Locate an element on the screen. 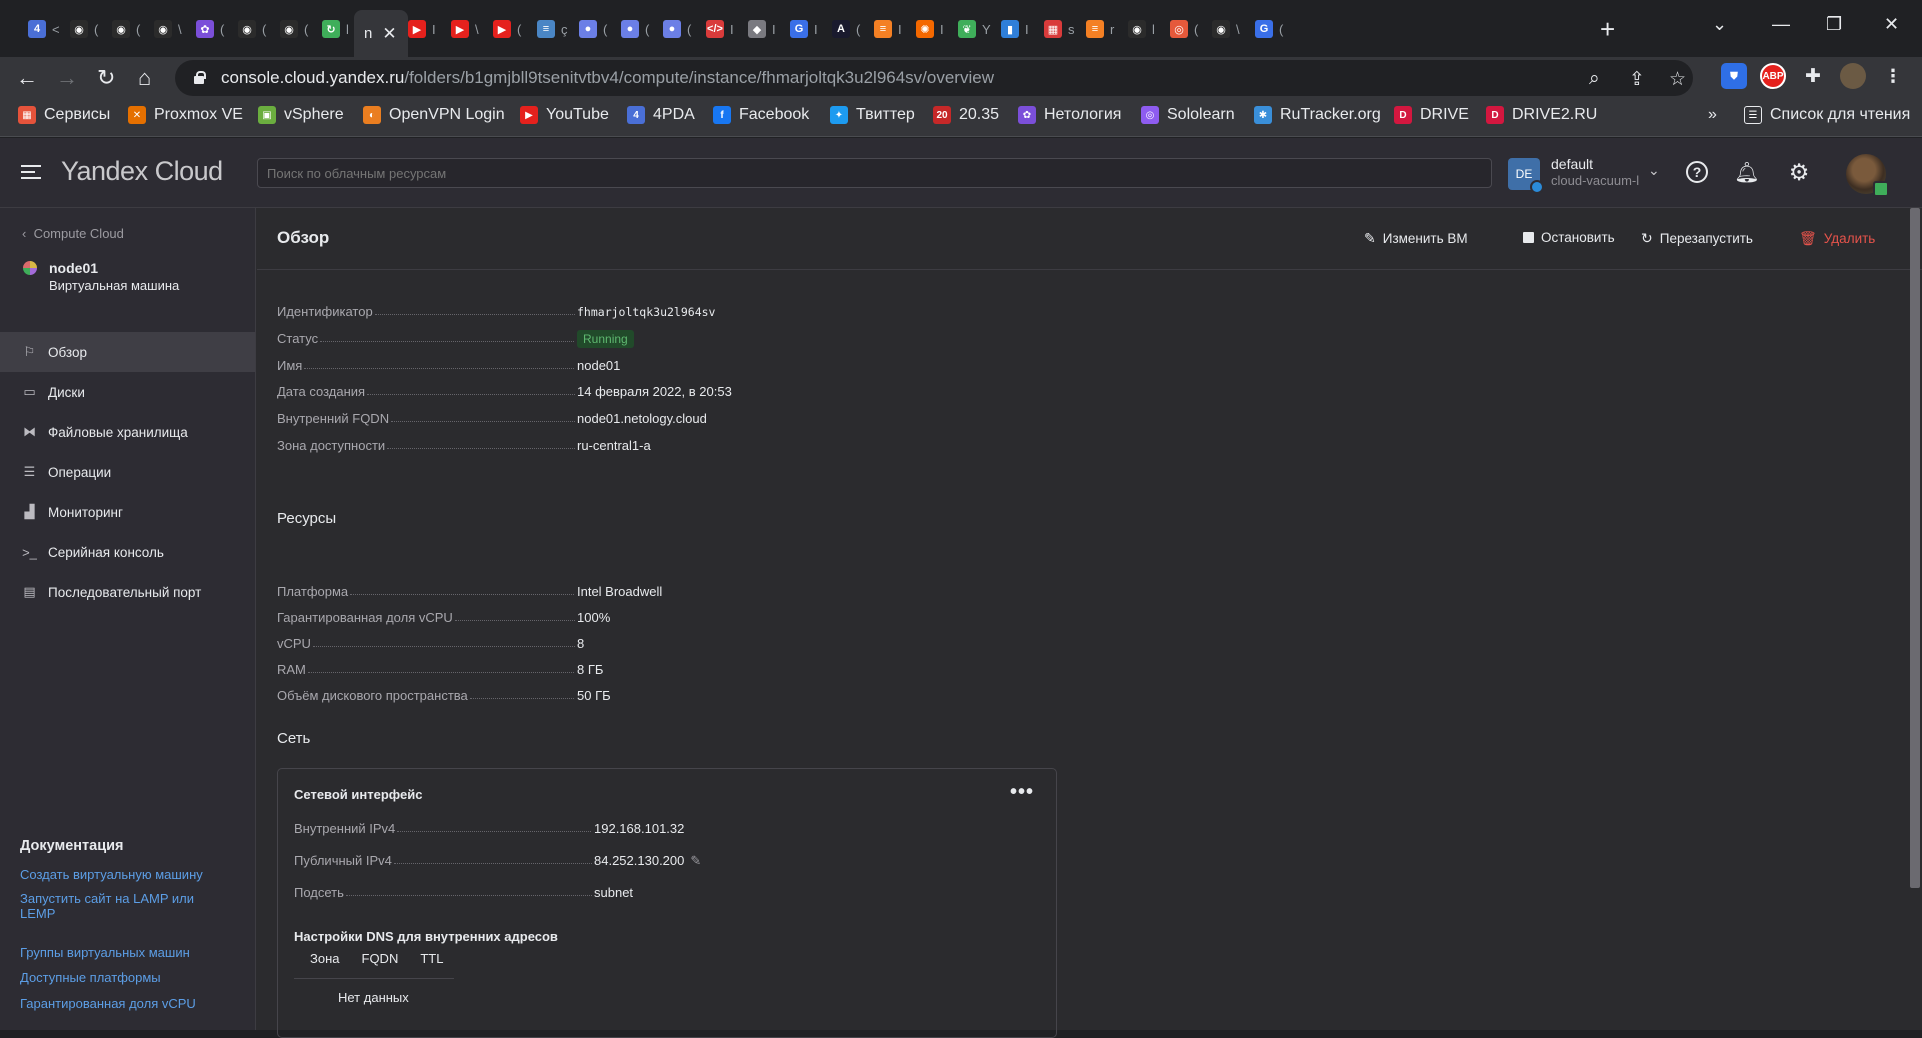  lock-icon is located at coordinates (199, 78).